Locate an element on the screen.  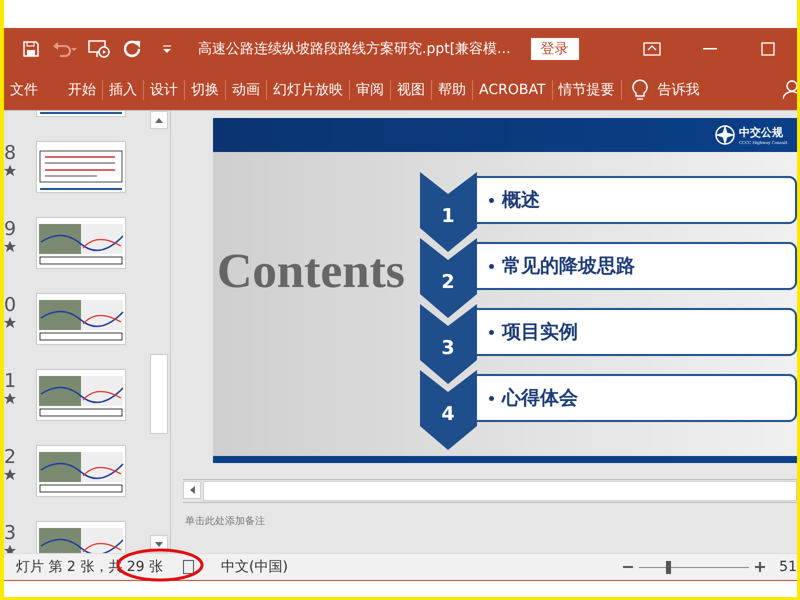
agenda-text: 概述 is located at coordinates (521, 200).